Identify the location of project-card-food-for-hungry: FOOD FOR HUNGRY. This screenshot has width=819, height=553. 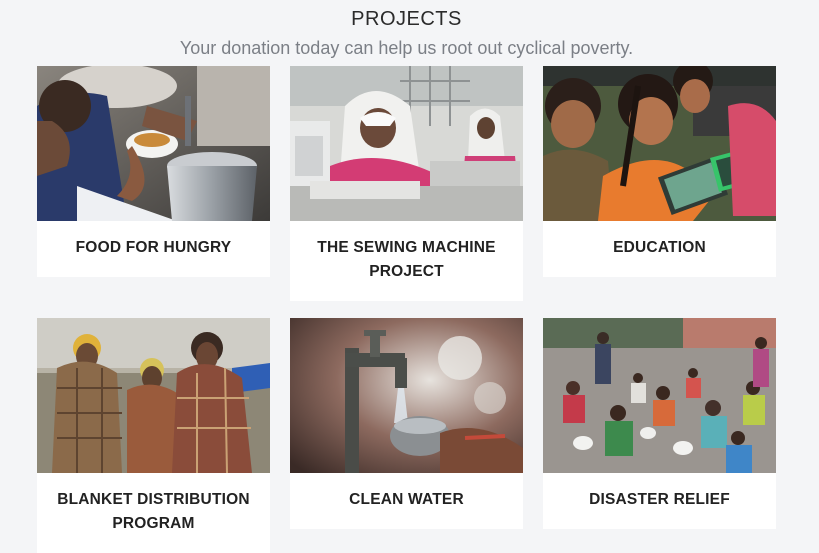
(153, 171).